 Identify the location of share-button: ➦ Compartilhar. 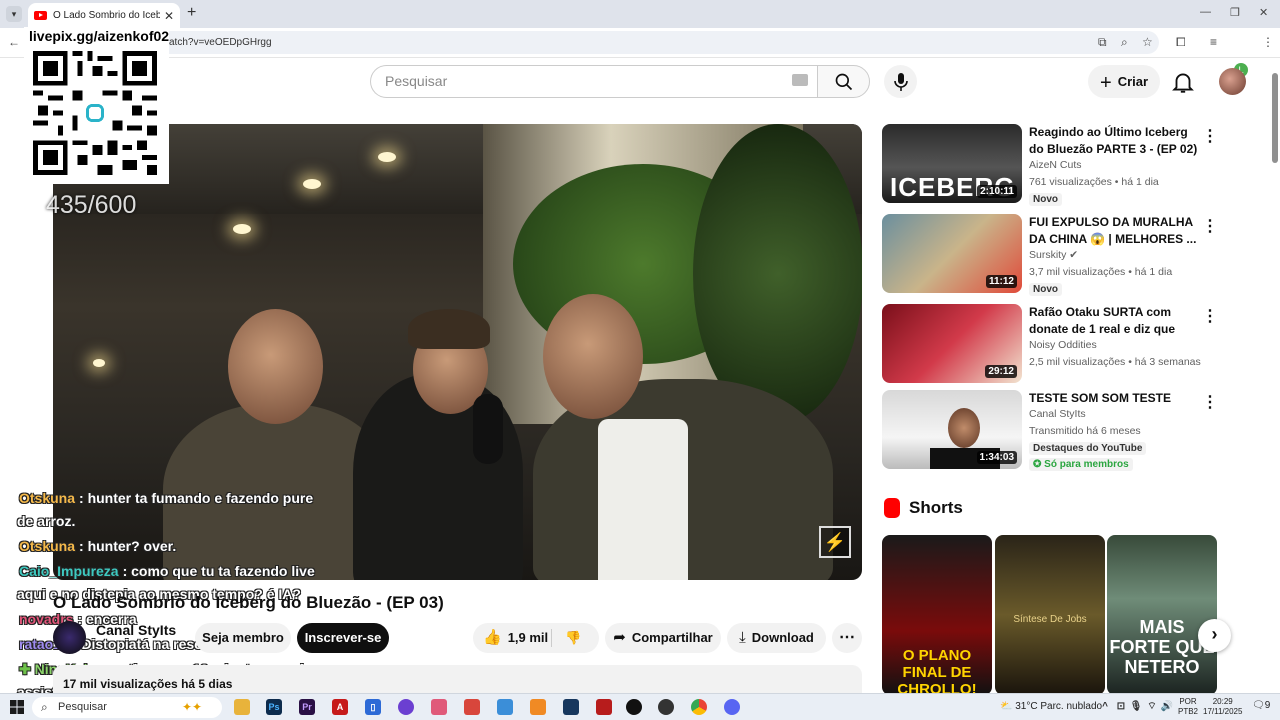
(663, 638).